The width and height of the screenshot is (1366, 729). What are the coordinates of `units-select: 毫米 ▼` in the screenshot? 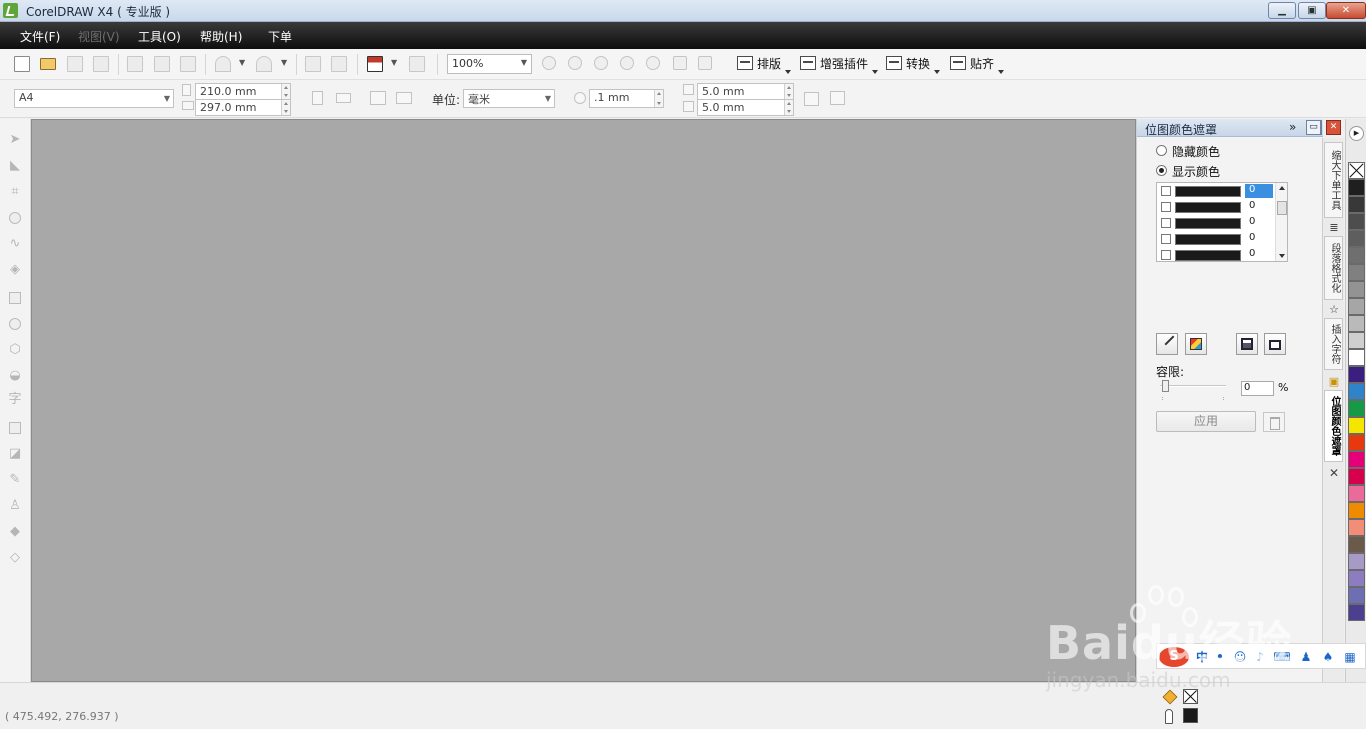 It's located at (509, 98).